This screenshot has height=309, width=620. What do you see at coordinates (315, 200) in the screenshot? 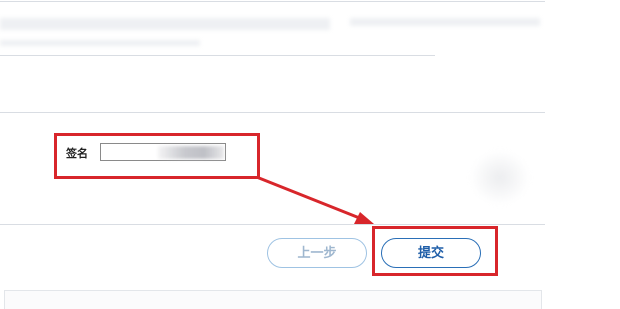
I see `arrow-icon` at bounding box center [315, 200].